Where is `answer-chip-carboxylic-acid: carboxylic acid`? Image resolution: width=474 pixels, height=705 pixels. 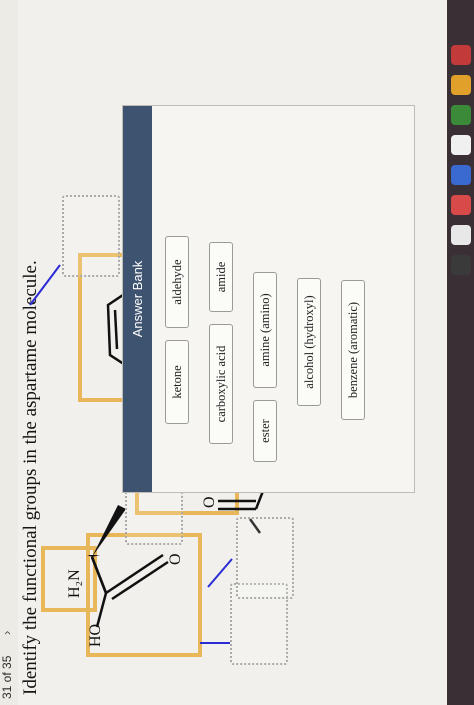 answer-chip-carboxylic-acid: carboxylic acid is located at coordinates (221, 384).